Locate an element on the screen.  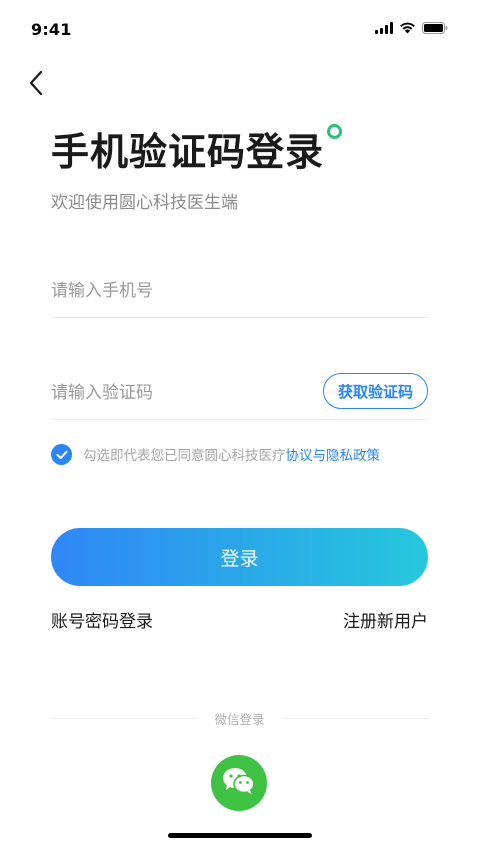
agreement-text: 勾选即代表您已同意圆心科技医疗 is located at coordinates (184, 456).